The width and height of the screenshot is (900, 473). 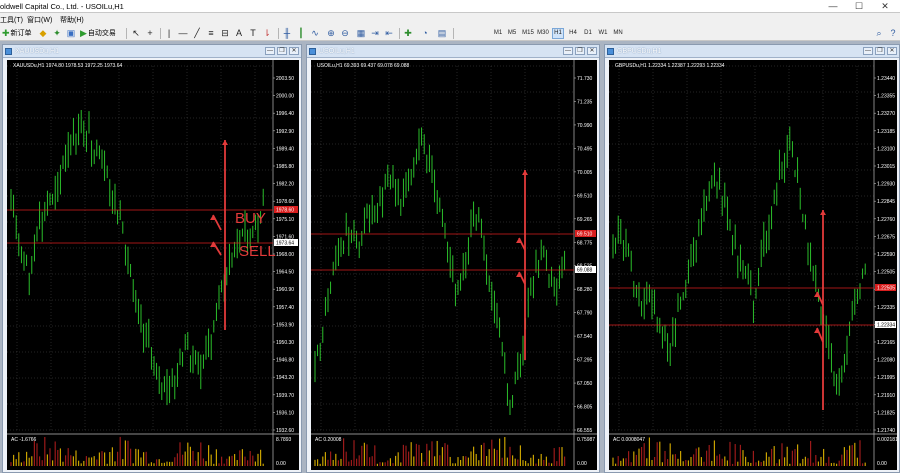 I want to click on close-window-button: ✕, so click(x=885, y=6).